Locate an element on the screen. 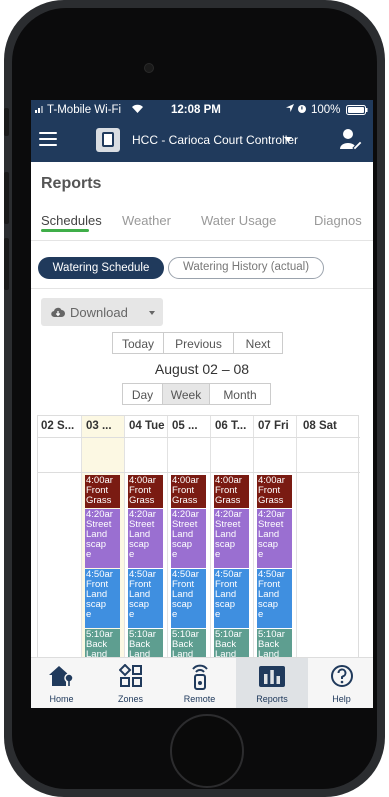  header-divider is located at coordinates (199, 437).